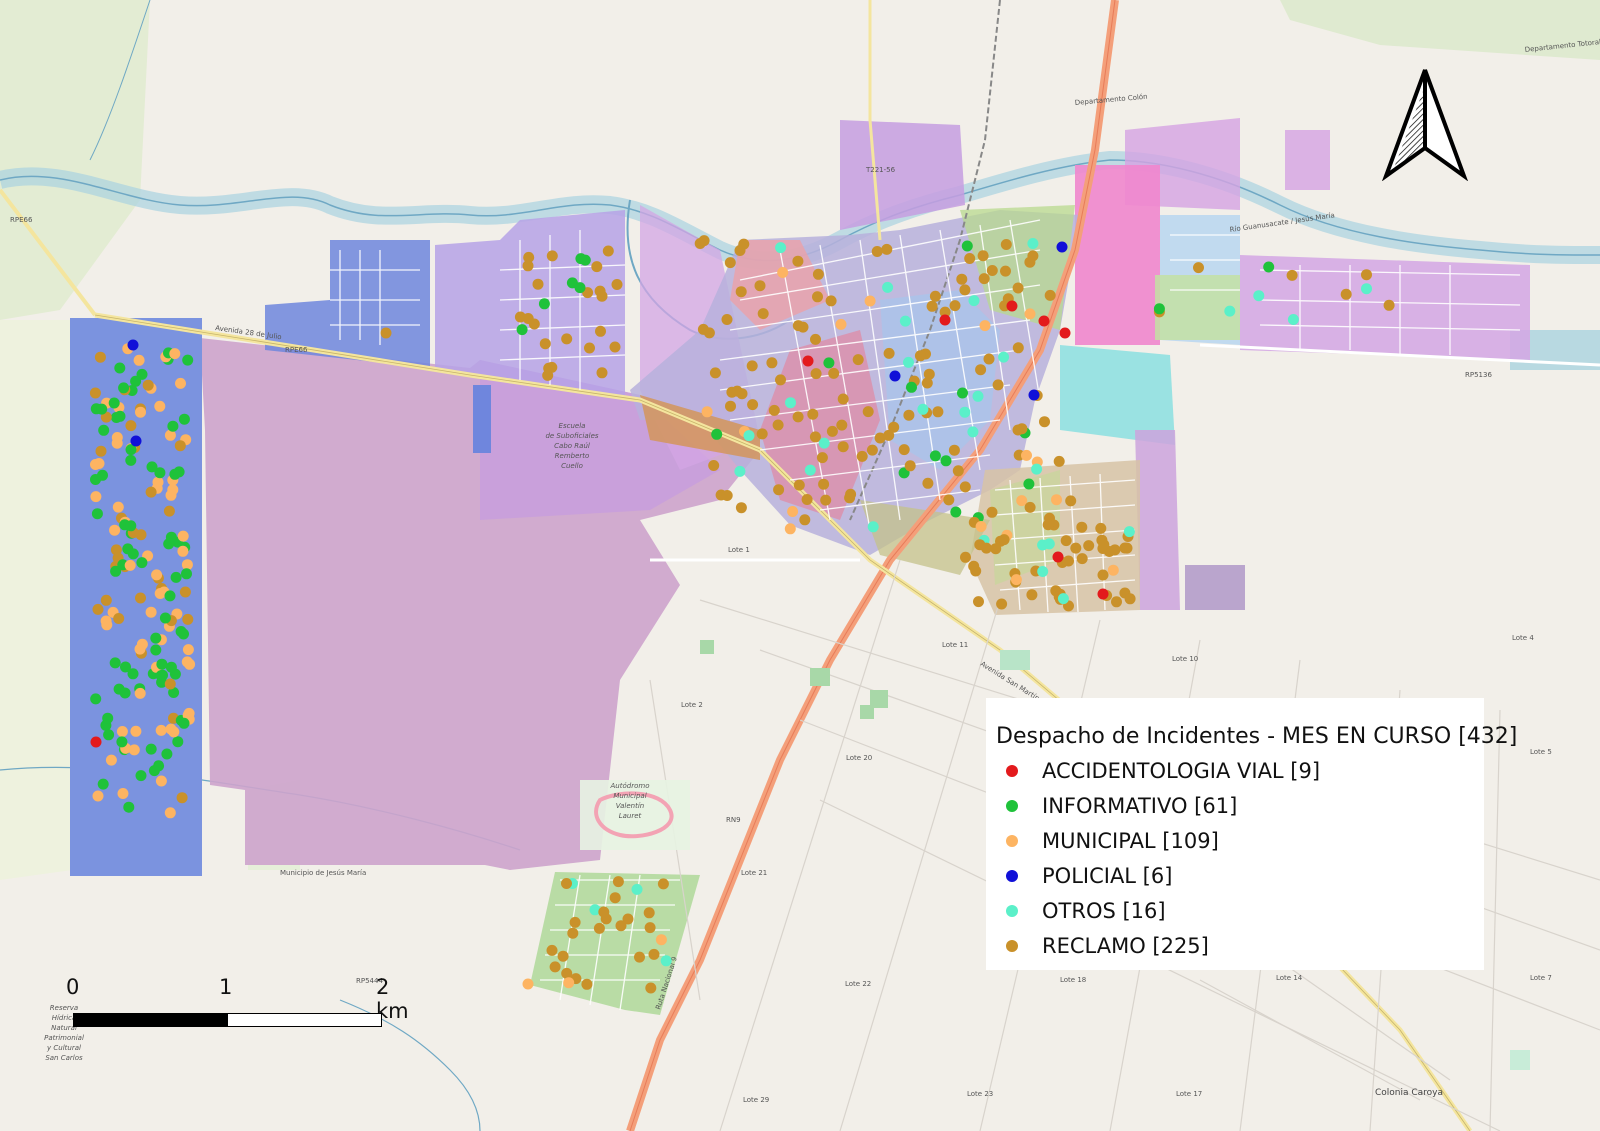  Describe the element at coordinates (1478, 375) in the screenshot. I see `road-code-label: RP5136` at that location.